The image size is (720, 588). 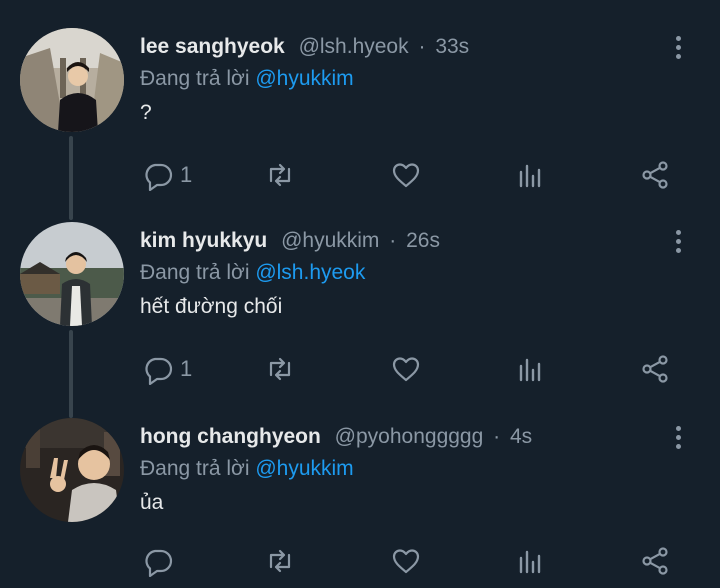 I want to click on tweet-text: ?, so click(x=146, y=112).